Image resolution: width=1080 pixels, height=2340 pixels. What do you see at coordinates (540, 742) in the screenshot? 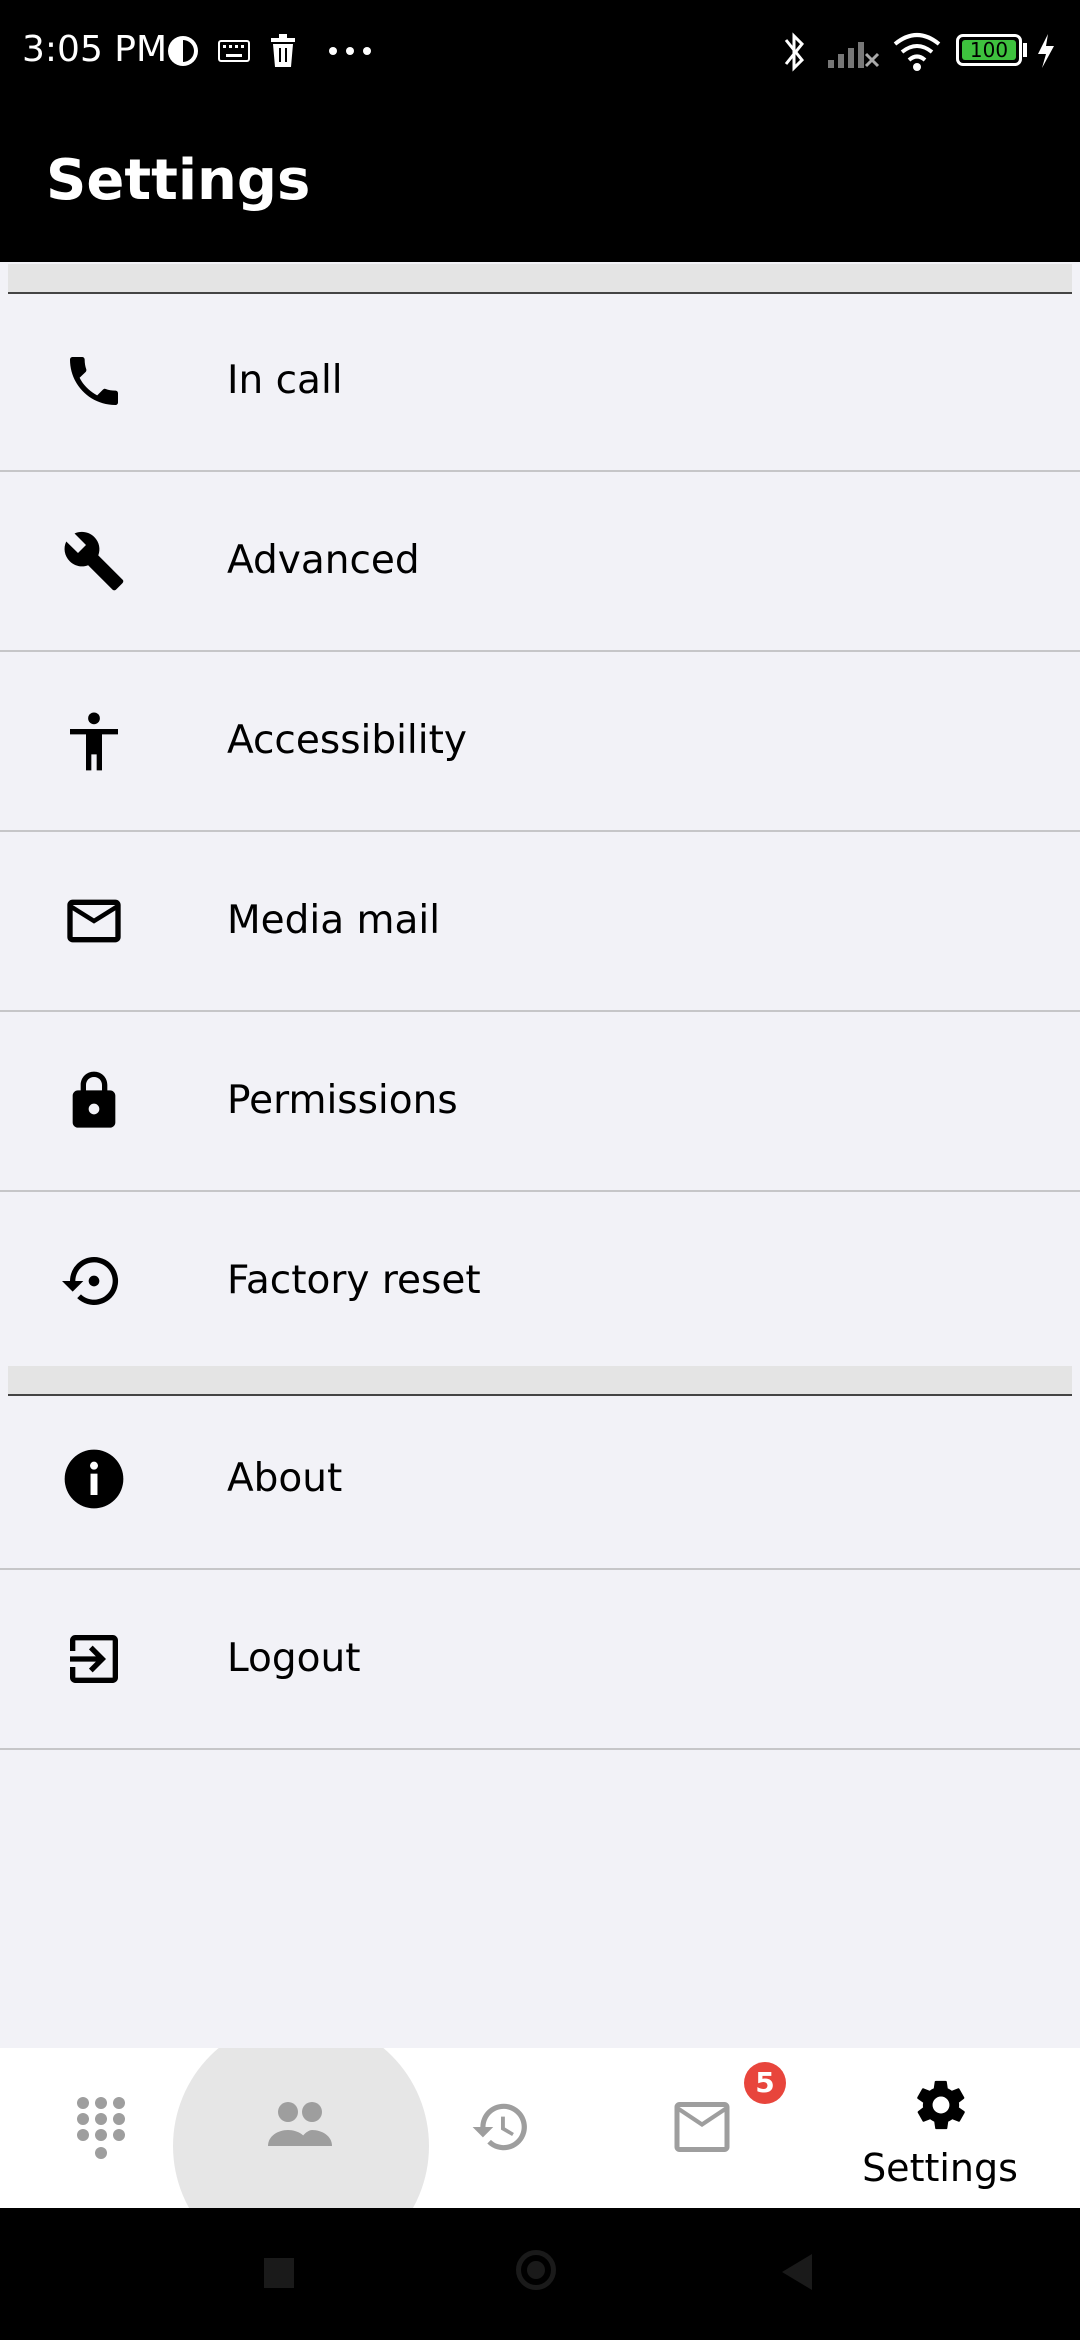
I see `settings-item-accessibility: Accessibility` at bounding box center [540, 742].